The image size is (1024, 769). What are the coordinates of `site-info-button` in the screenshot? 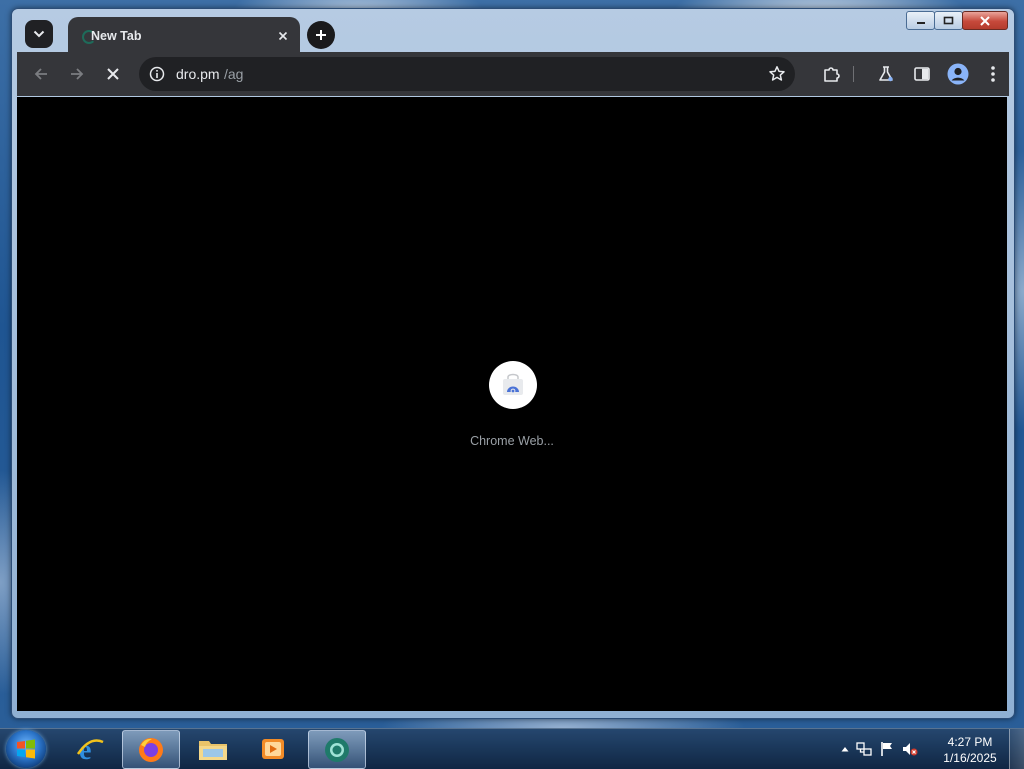 It's located at (157, 74).